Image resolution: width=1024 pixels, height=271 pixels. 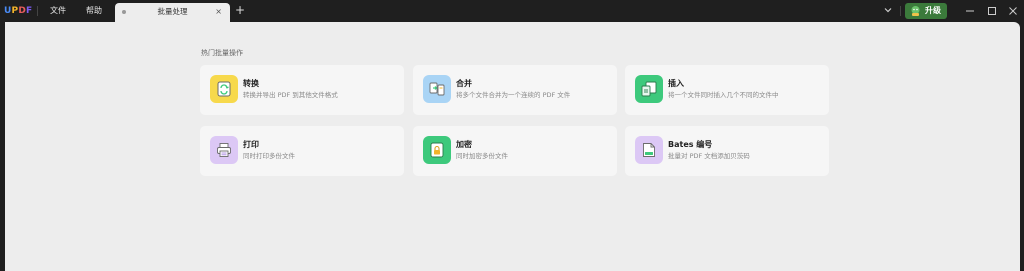 I want to click on bates-icon, so click(x=649, y=150).